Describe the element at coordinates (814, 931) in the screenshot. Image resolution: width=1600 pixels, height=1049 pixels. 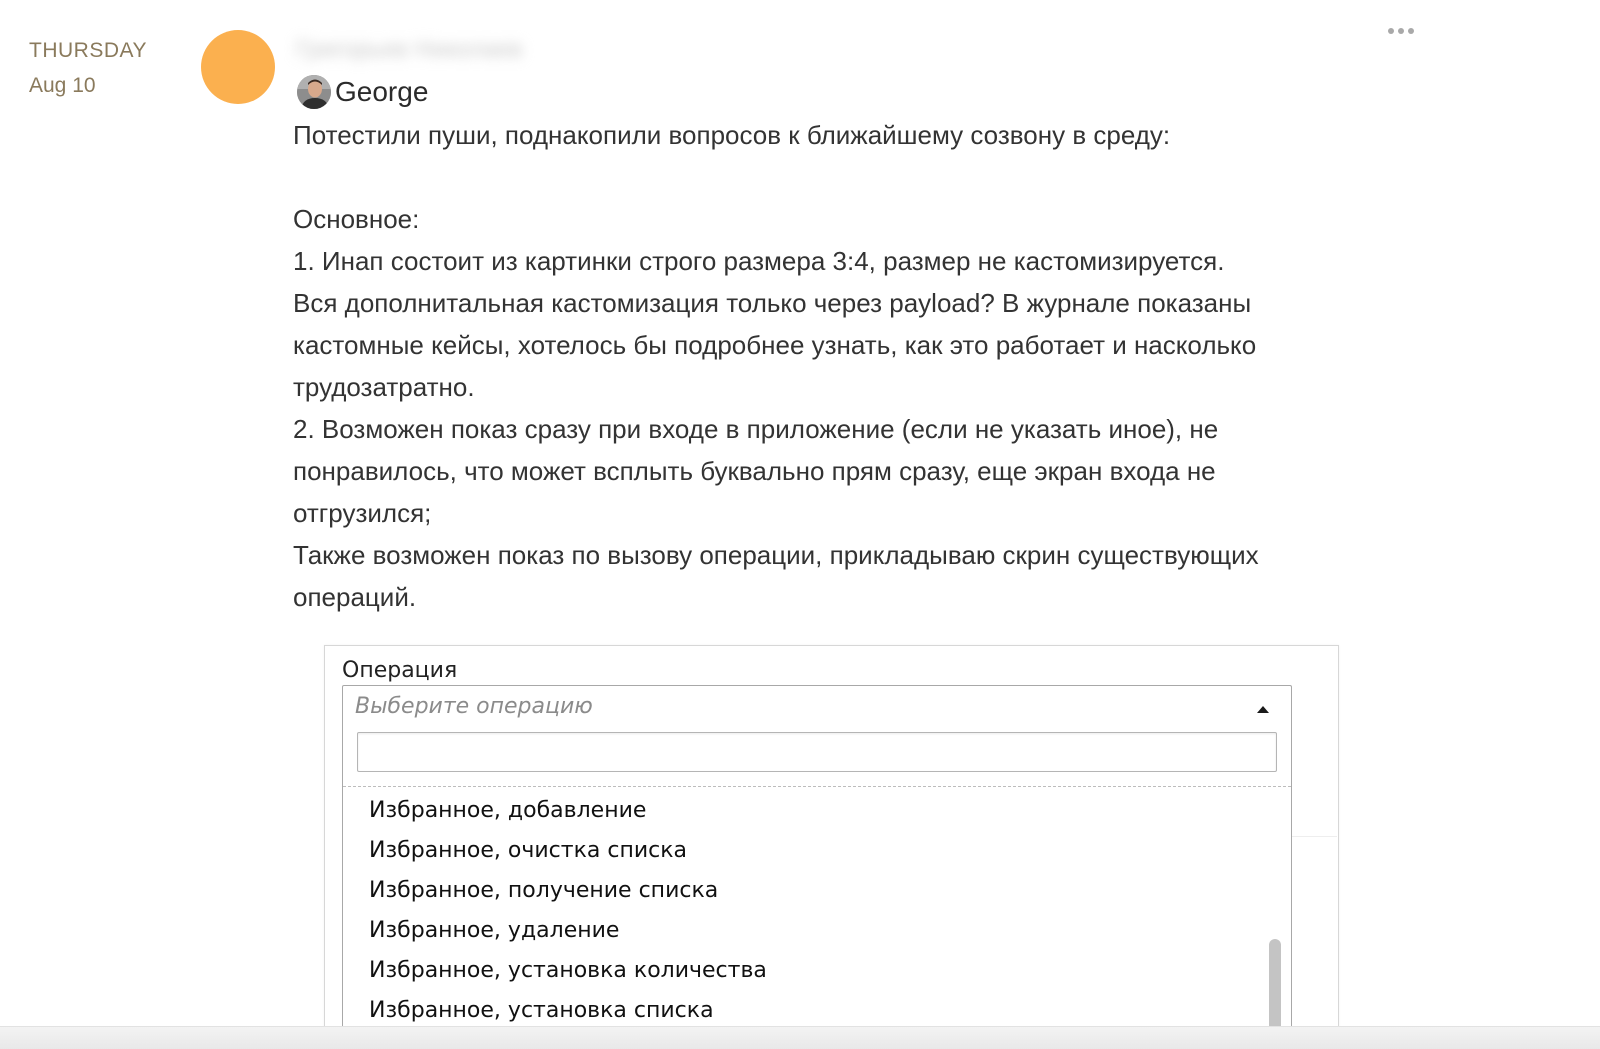
I see `operation-option: Избранное, удаление` at that location.